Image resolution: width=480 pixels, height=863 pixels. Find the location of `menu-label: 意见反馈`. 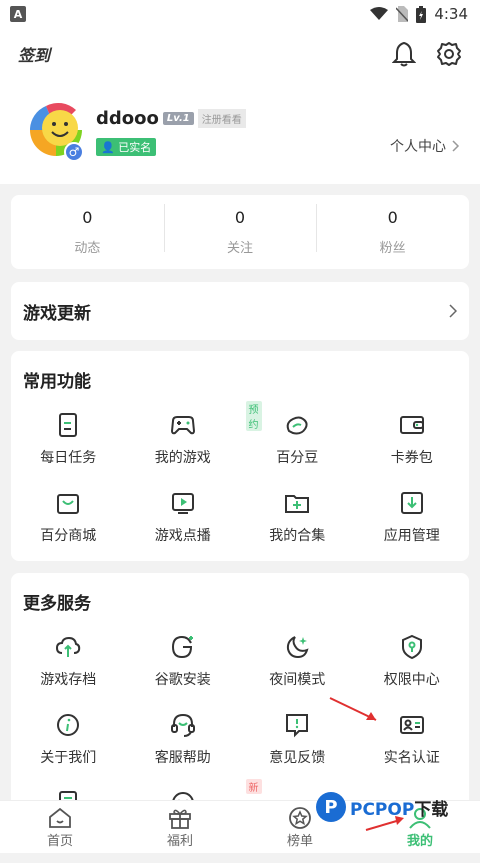

menu-label: 意见反馈 is located at coordinates (297, 758).